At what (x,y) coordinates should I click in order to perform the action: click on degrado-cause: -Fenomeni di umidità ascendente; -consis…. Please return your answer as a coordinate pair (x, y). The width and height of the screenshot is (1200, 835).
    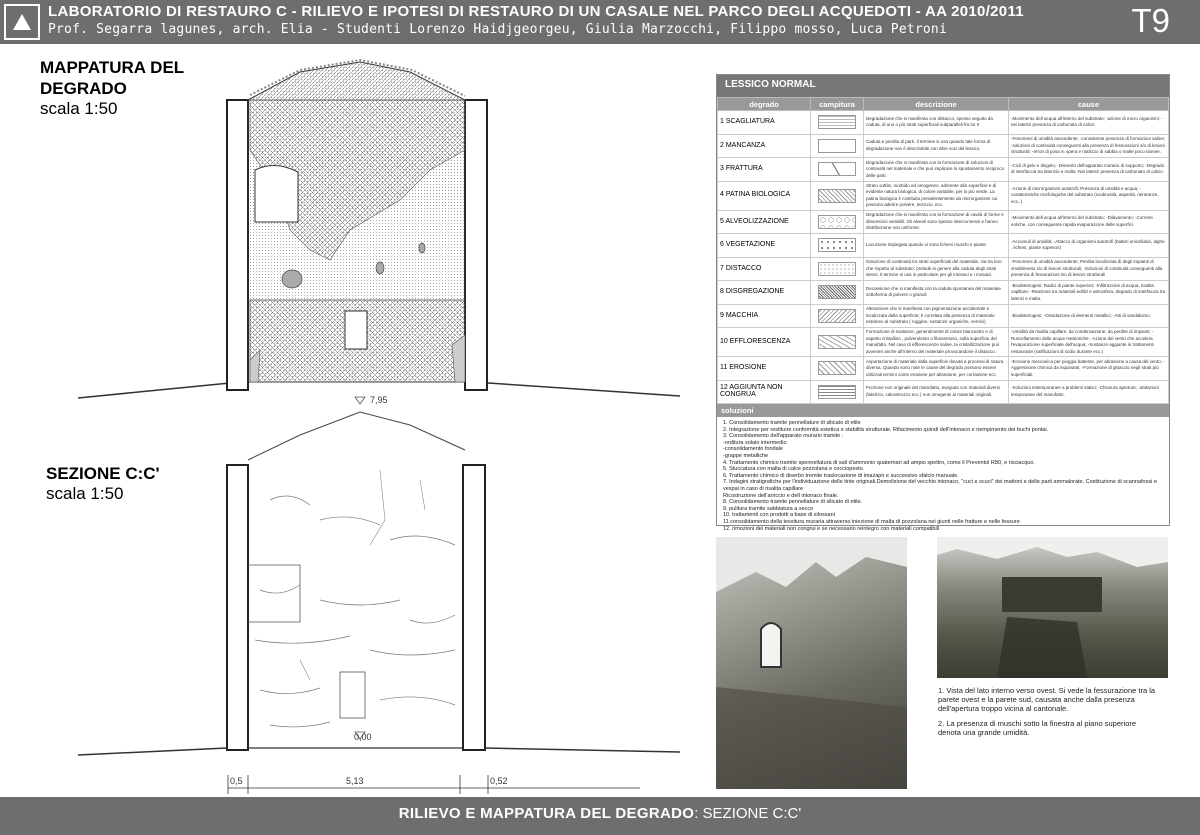
    Looking at the image, I should click on (1088, 145).